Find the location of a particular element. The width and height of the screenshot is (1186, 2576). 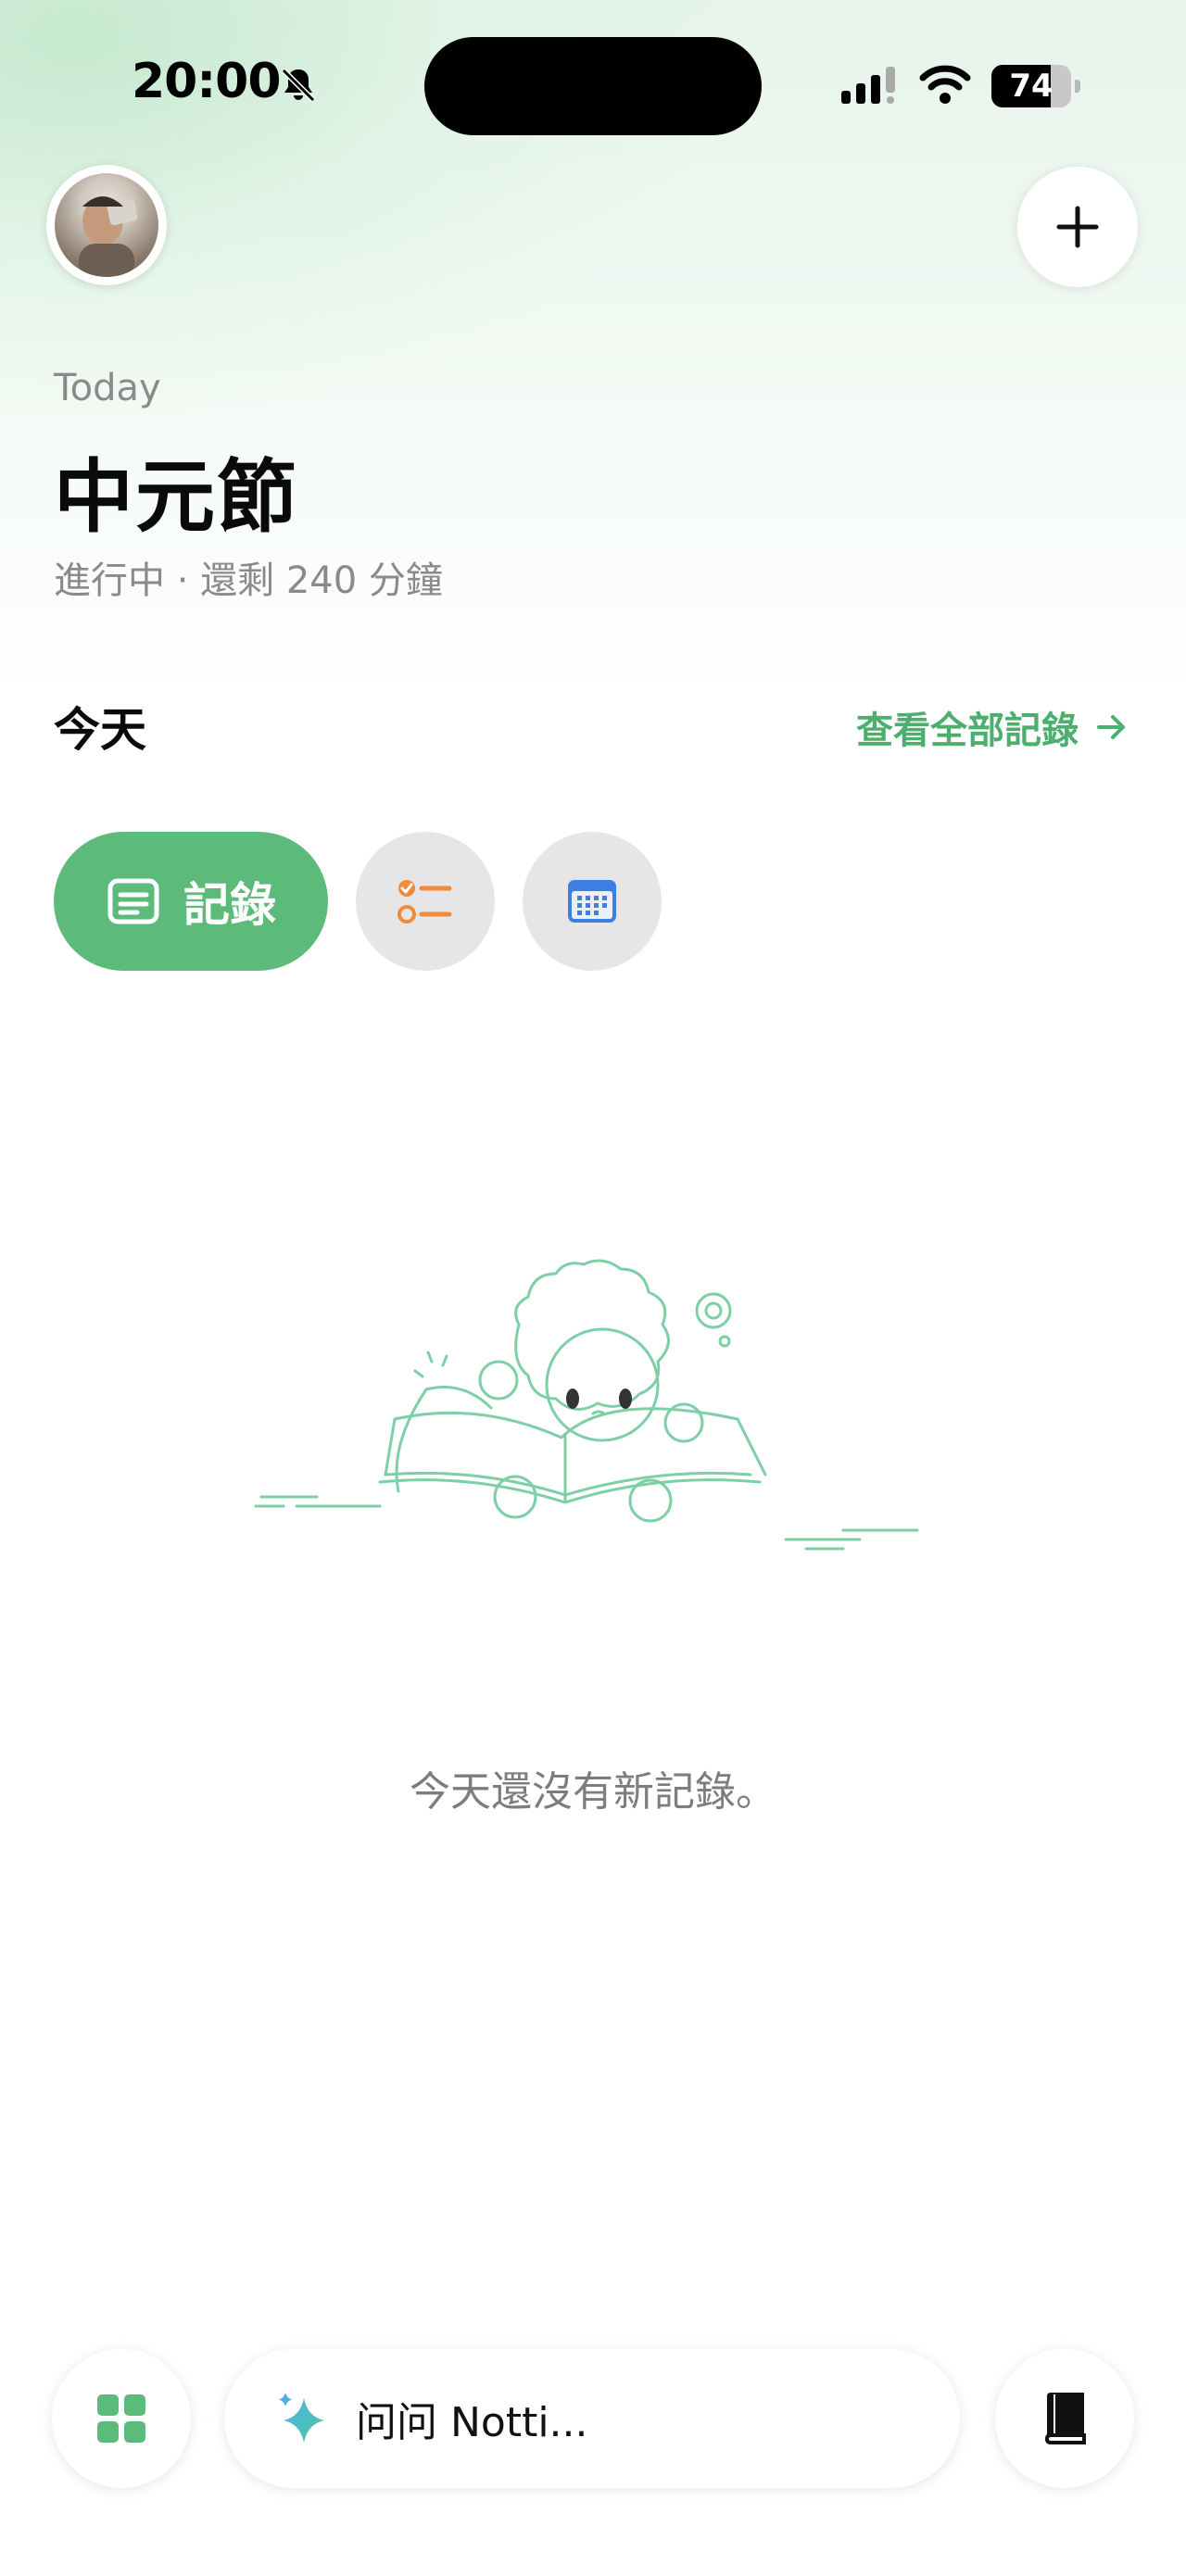

grid-apps-icon is located at coordinates (121, 2418).